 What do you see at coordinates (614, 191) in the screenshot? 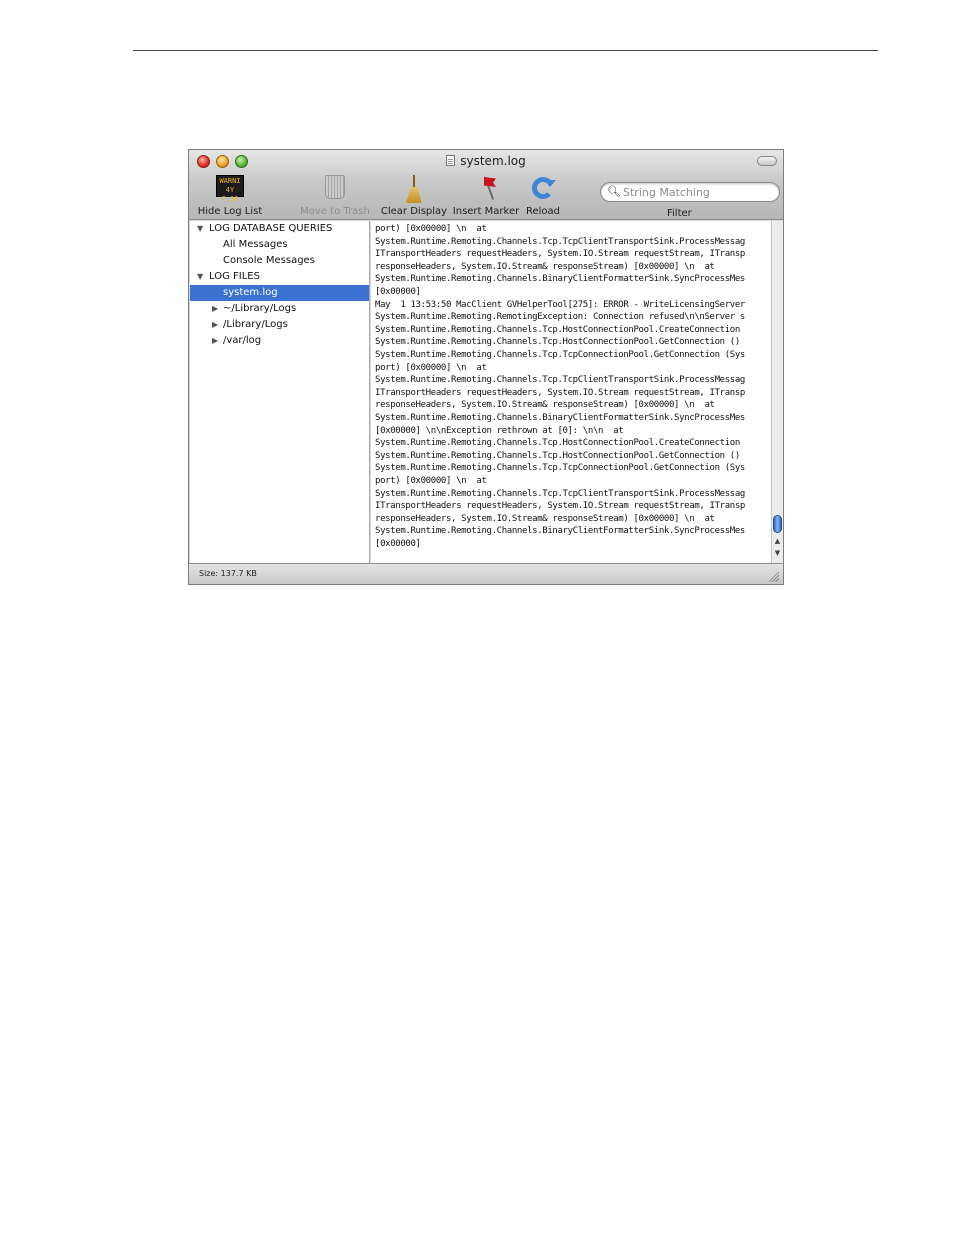
I see `search-icon: 🔍︎` at bounding box center [614, 191].